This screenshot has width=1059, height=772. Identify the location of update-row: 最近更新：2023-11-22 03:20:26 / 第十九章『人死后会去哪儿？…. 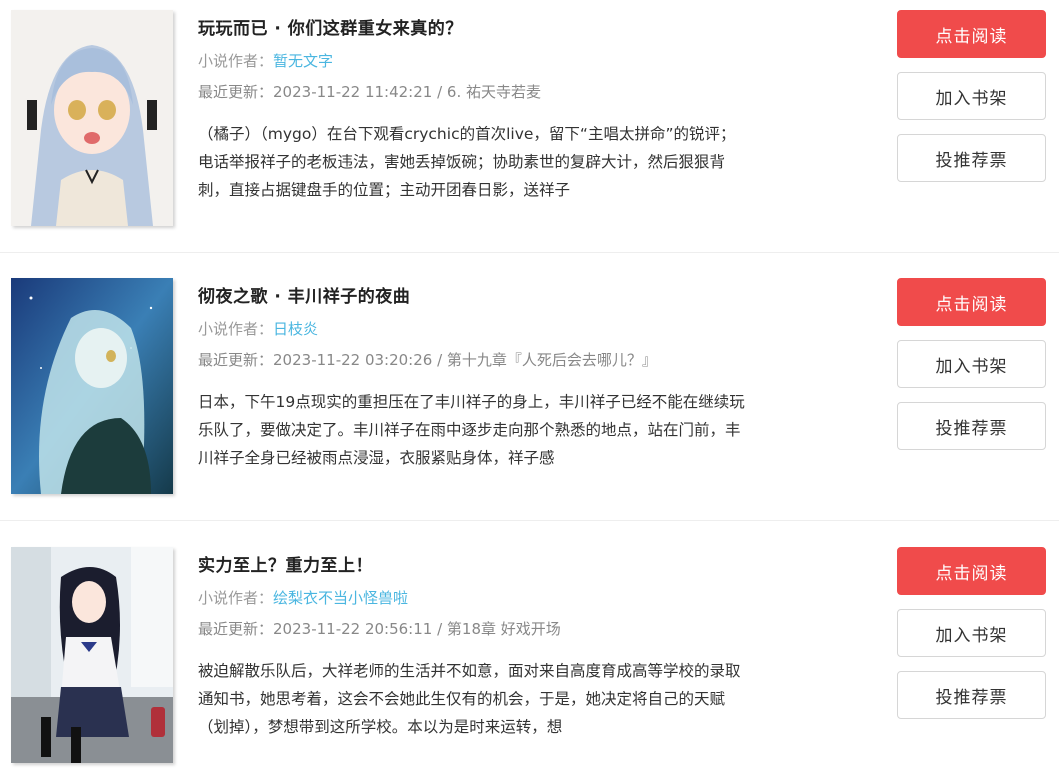
(427, 359).